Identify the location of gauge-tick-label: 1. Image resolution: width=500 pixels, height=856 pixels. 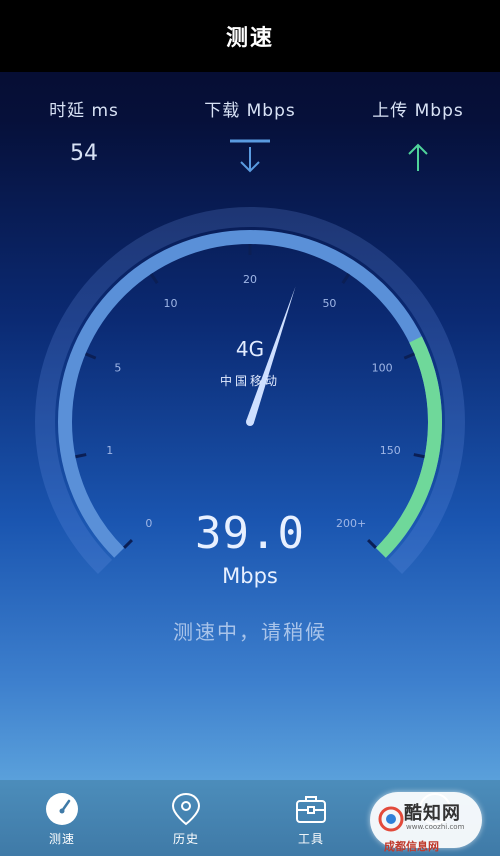
(109, 450).